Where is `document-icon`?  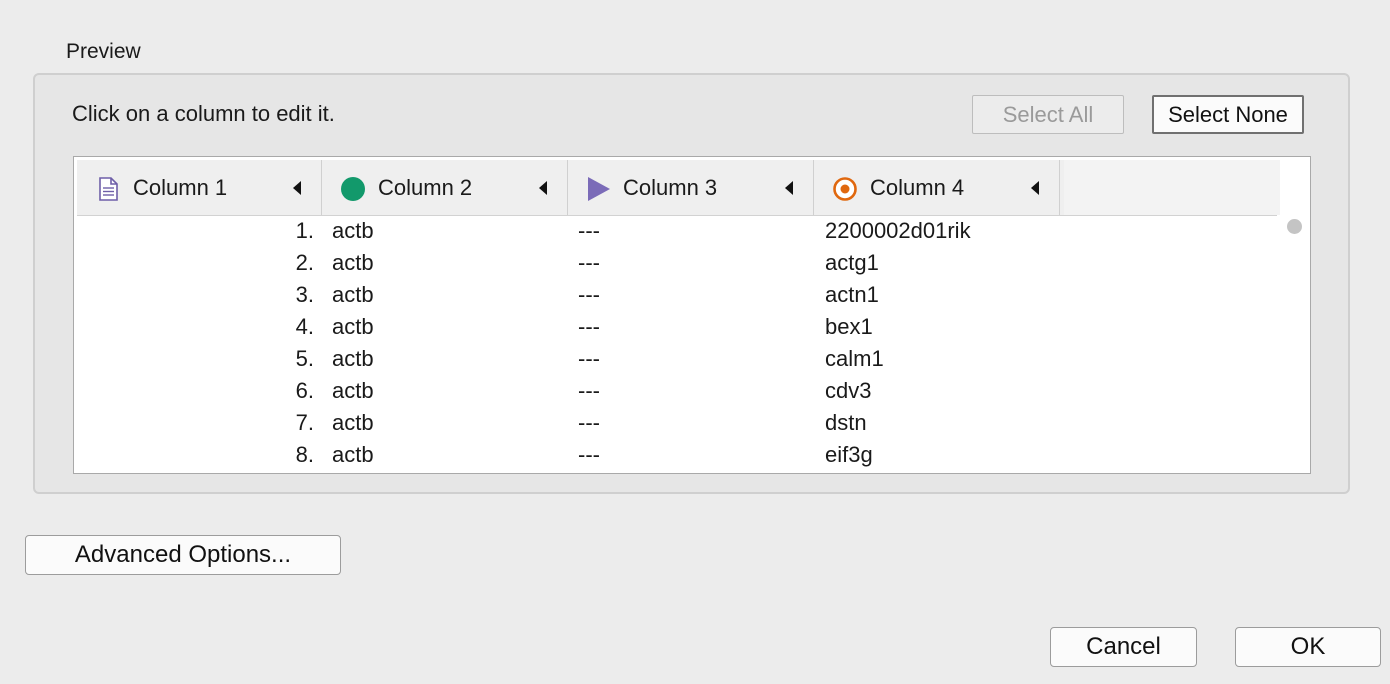 document-icon is located at coordinates (108, 189).